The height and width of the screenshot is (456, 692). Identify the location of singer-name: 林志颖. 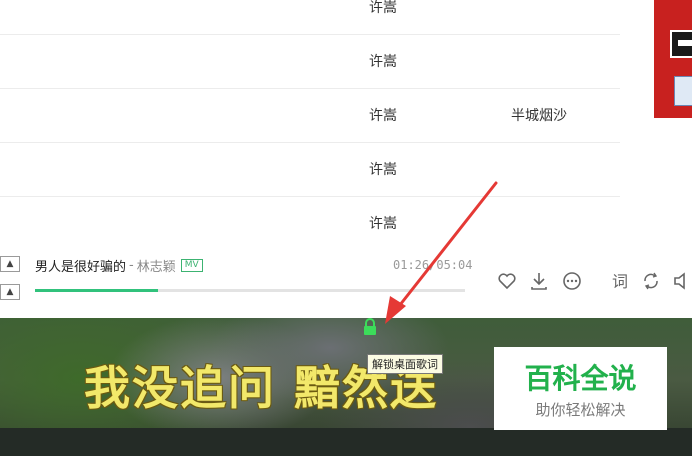
(156, 265).